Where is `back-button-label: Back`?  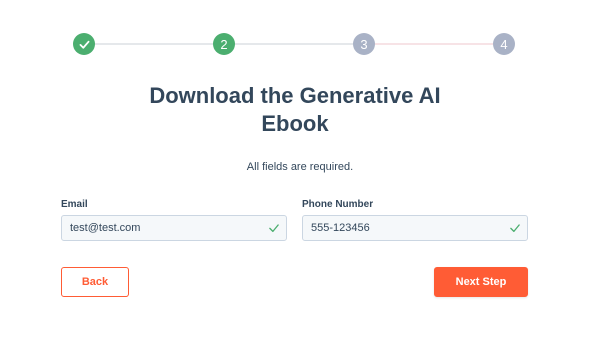 back-button-label: Back is located at coordinates (95, 282).